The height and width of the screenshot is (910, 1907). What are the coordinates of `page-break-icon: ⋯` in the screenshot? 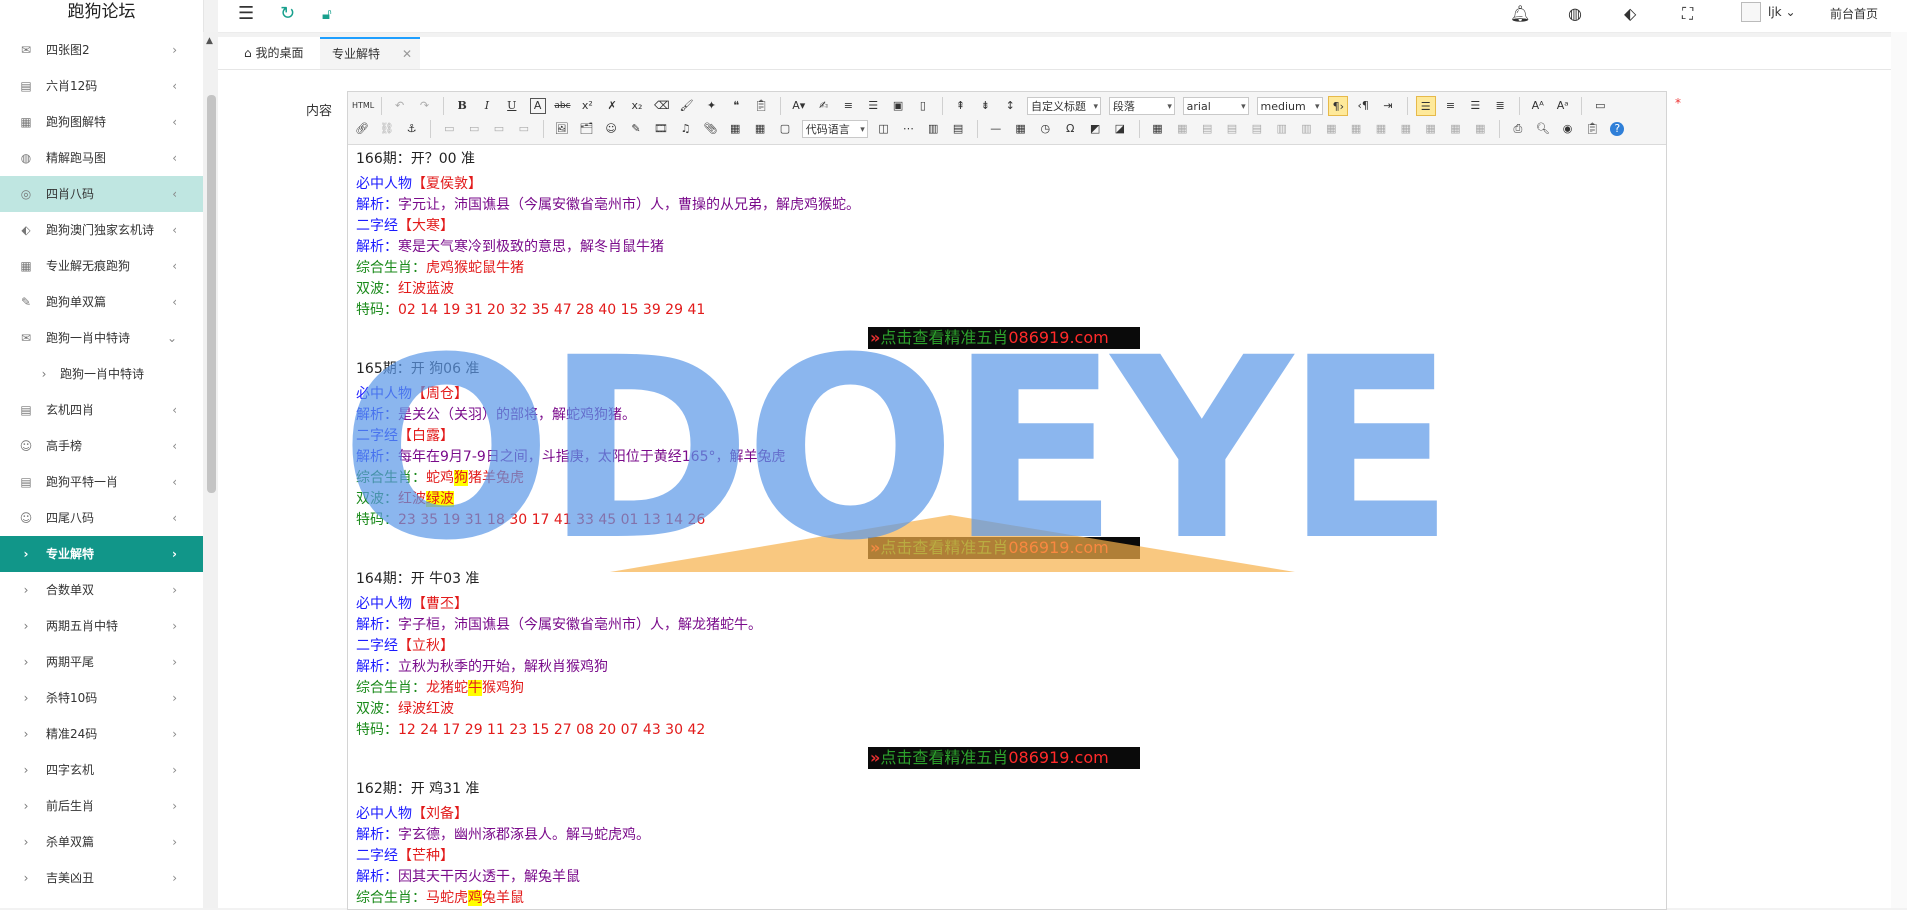 It's located at (908, 129).